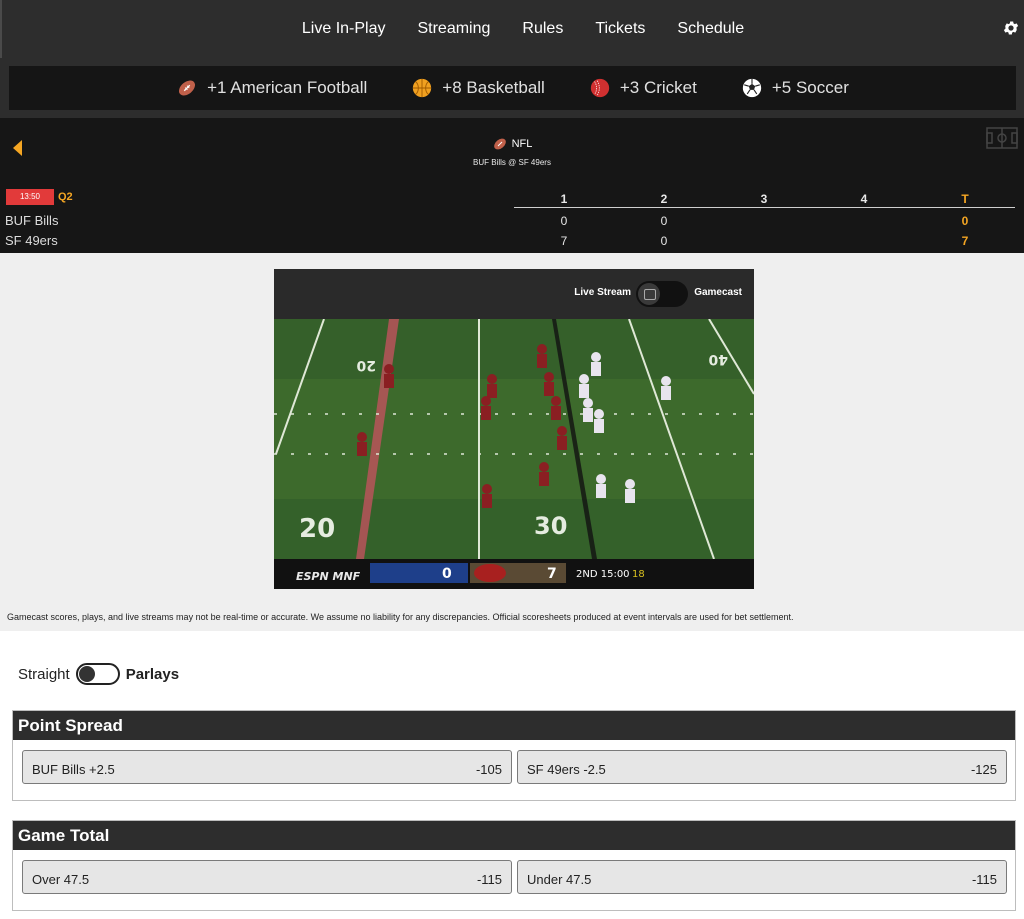 Image resolution: width=1024 pixels, height=919 pixels. What do you see at coordinates (983, 769) in the screenshot?
I see `bet-price: -125` at bounding box center [983, 769].